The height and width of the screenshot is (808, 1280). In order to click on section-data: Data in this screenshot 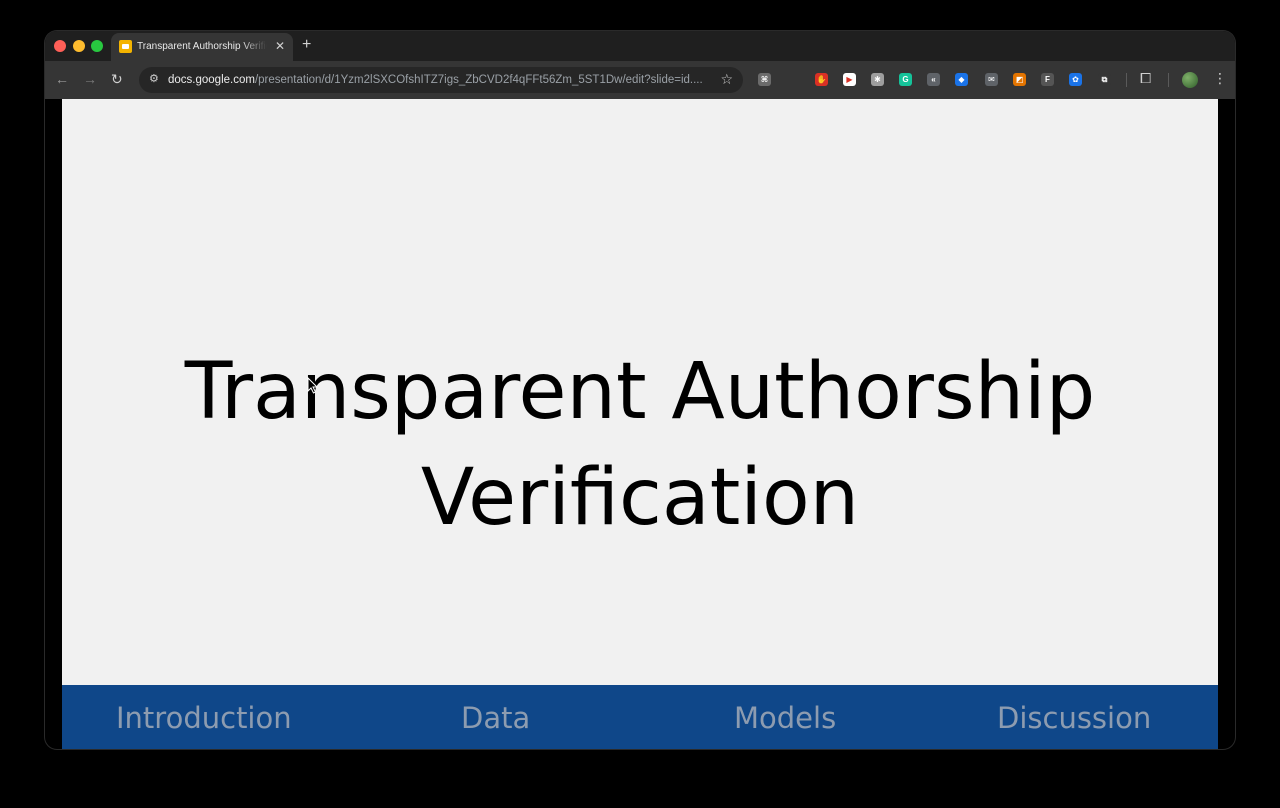, I will do `click(495, 718)`.